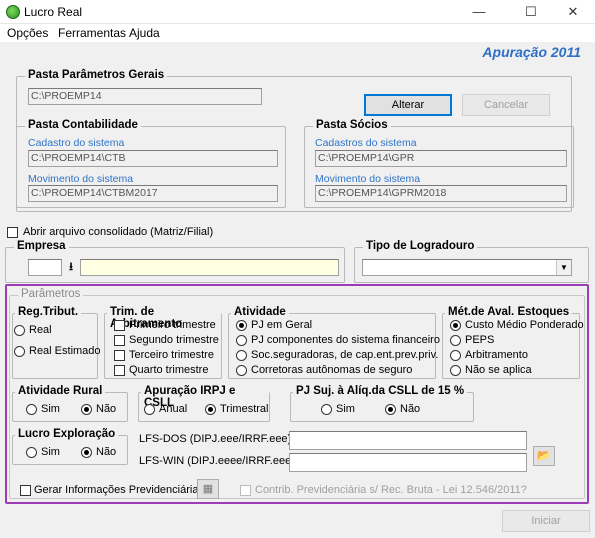 The height and width of the screenshot is (538, 595). I want to click on real-label: Real, so click(40, 330).